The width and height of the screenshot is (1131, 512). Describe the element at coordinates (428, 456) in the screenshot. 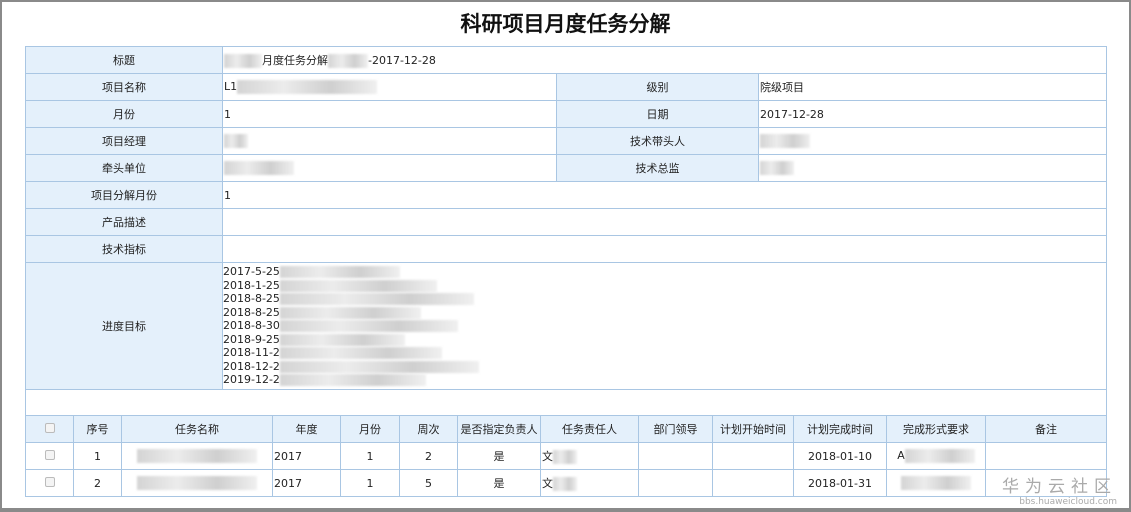

I see `cell-week: 2` at that location.